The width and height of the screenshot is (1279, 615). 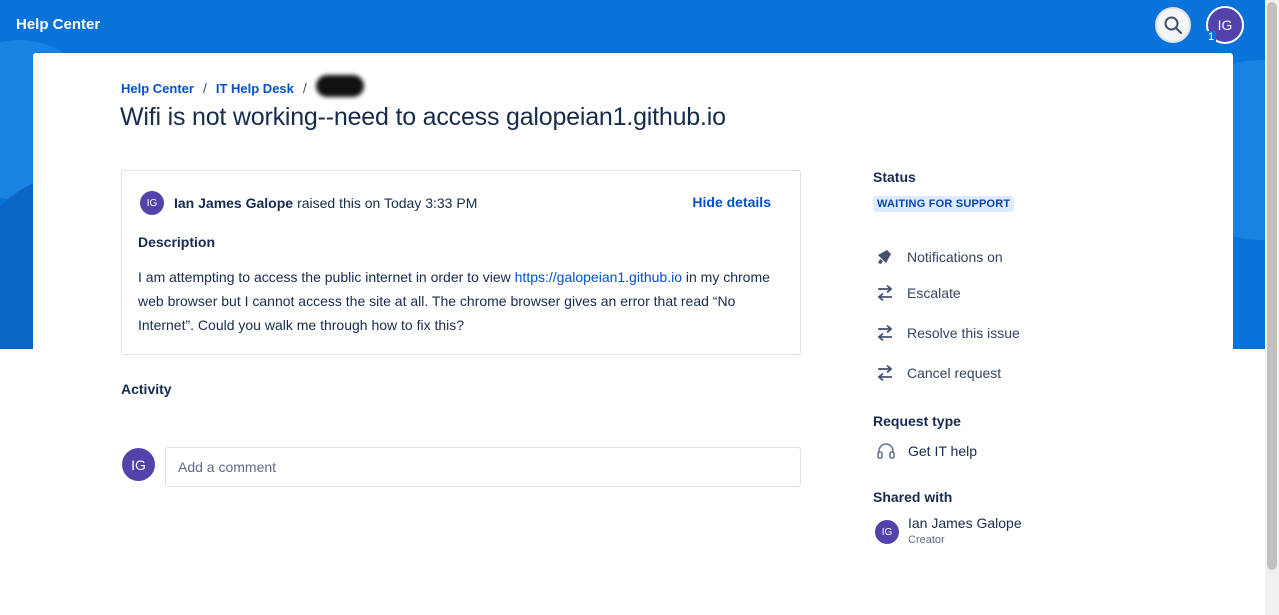 What do you see at coordinates (1272, 286) in the screenshot?
I see `scrollbar-thumb` at bounding box center [1272, 286].